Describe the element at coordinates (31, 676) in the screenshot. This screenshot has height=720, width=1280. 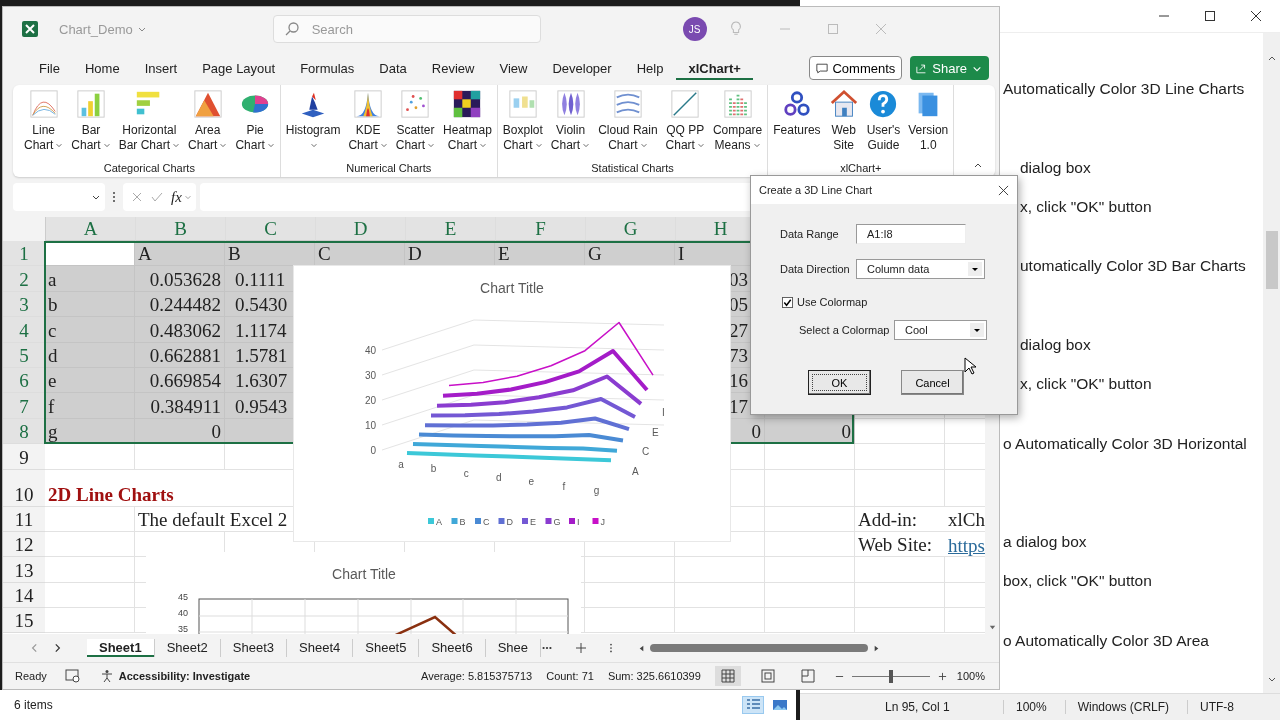
I see `status-text: Ready` at that location.